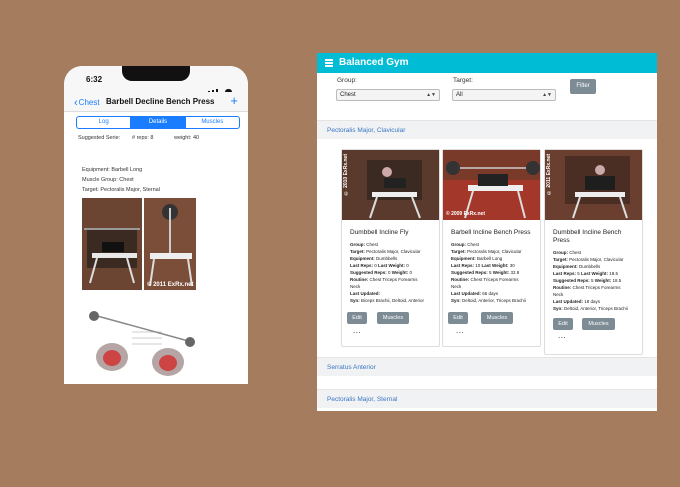  What do you see at coordinates (346, 175) in the screenshot?
I see `image-watermark: © 2010 ExRx.net` at bounding box center [346, 175].